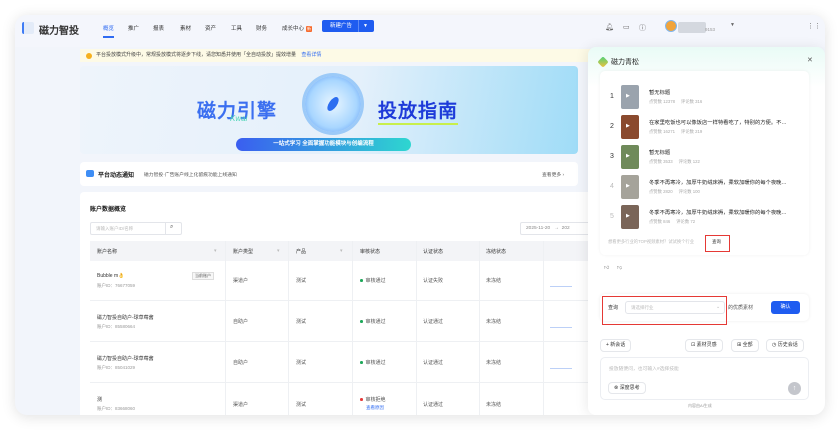  I want to click on deep-think-label: 深度思考, so click(629, 388).